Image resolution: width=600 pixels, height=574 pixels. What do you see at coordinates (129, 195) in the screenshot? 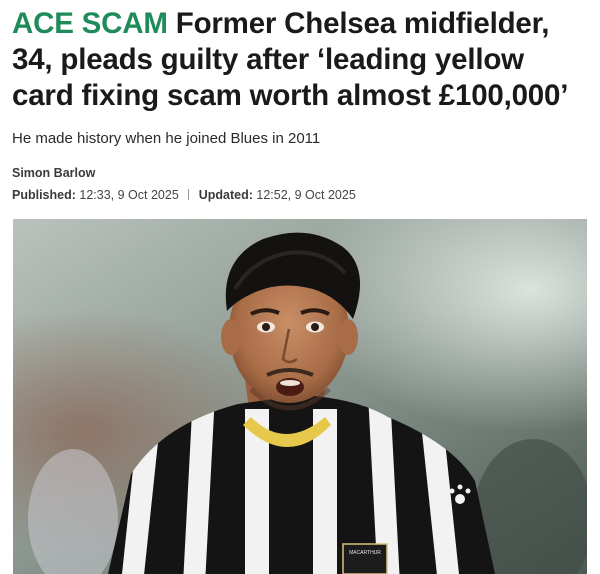
I see `published-time: 12:33, 9 Oct 2025` at bounding box center [129, 195].